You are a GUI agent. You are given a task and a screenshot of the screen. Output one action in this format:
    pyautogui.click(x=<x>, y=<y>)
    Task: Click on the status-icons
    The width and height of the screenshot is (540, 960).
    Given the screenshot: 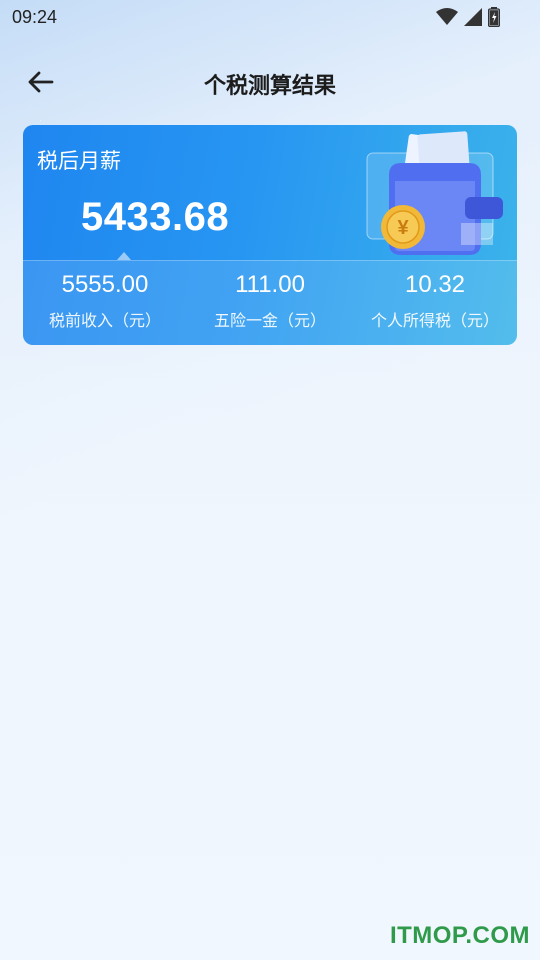 What is the action you would take?
    pyautogui.click(x=468, y=17)
    